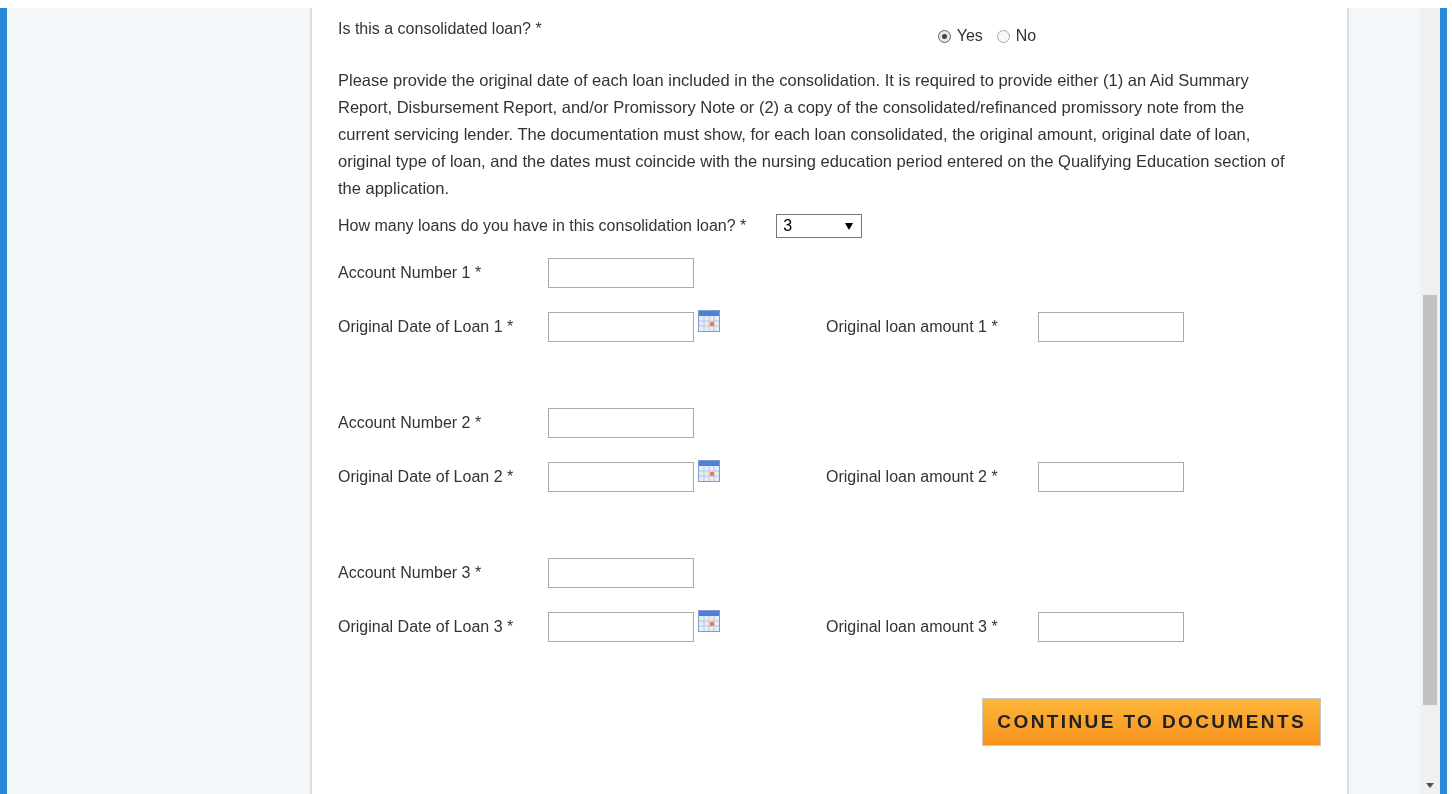 This screenshot has height=794, width=1452. What do you see at coordinates (426, 327) in the screenshot?
I see `loan-date-label: Original Date of Loan 1 *` at bounding box center [426, 327].